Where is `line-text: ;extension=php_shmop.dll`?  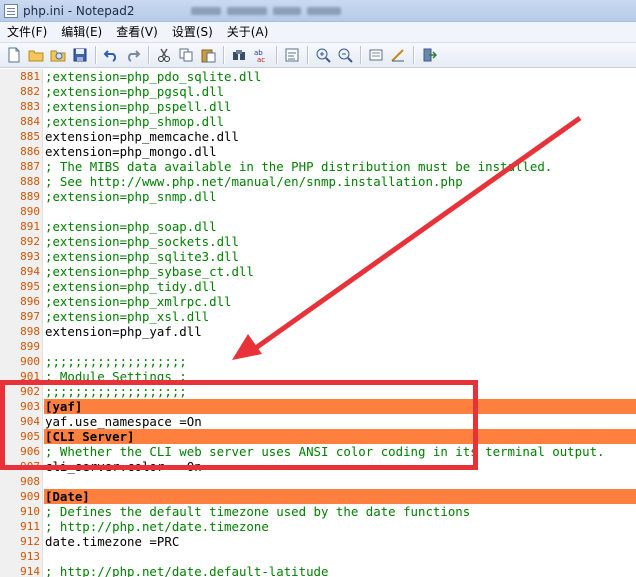
line-text: ;extension=php_shmop.dll is located at coordinates (135, 121).